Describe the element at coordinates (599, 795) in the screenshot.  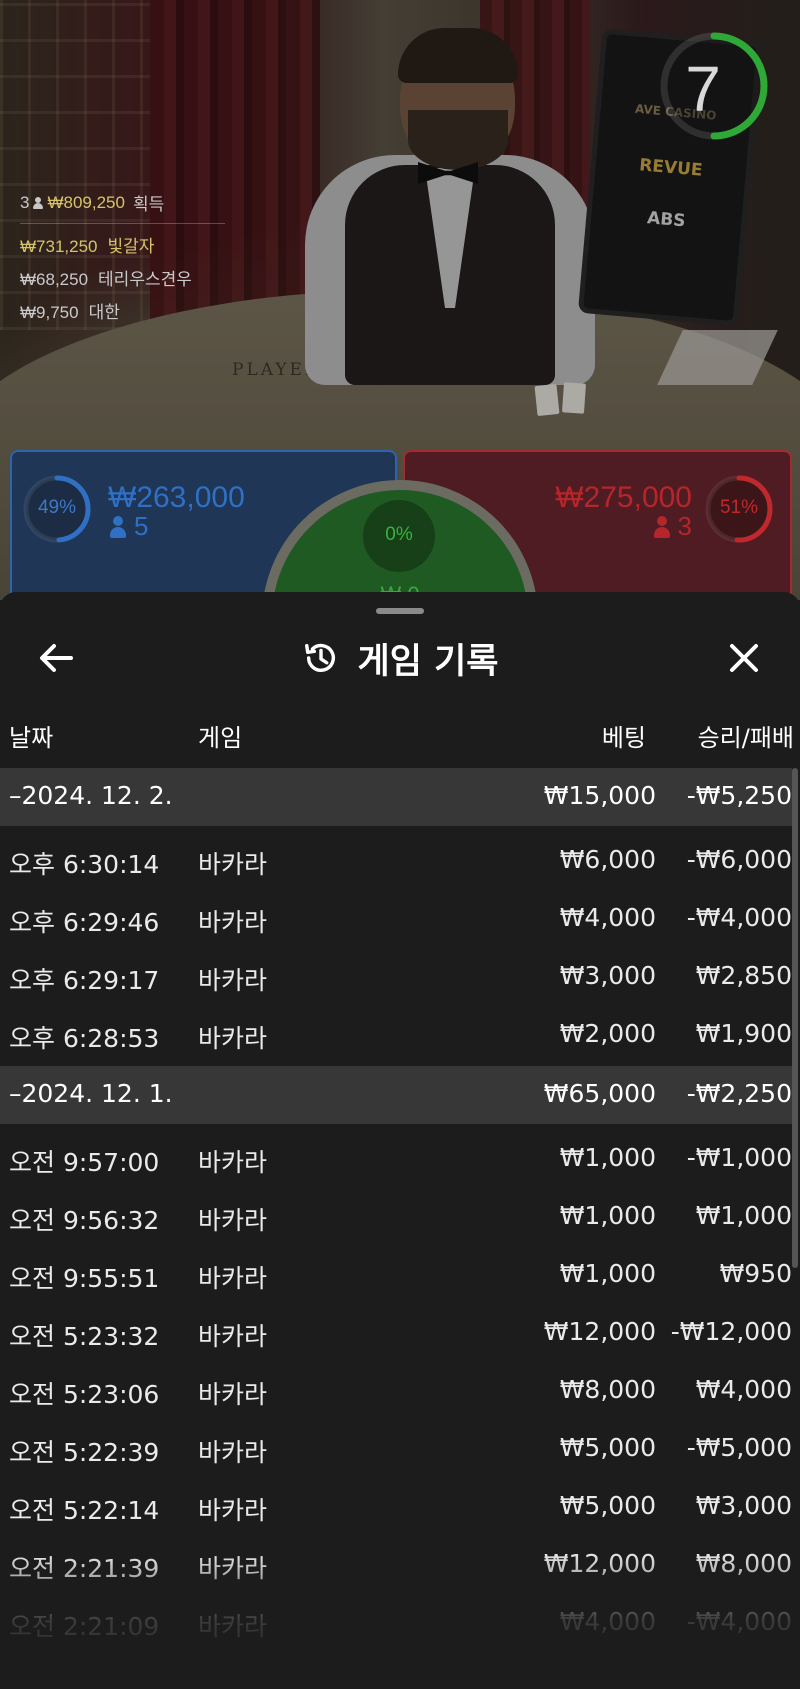
I see `day-bet-total: ₩15,000` at that location.